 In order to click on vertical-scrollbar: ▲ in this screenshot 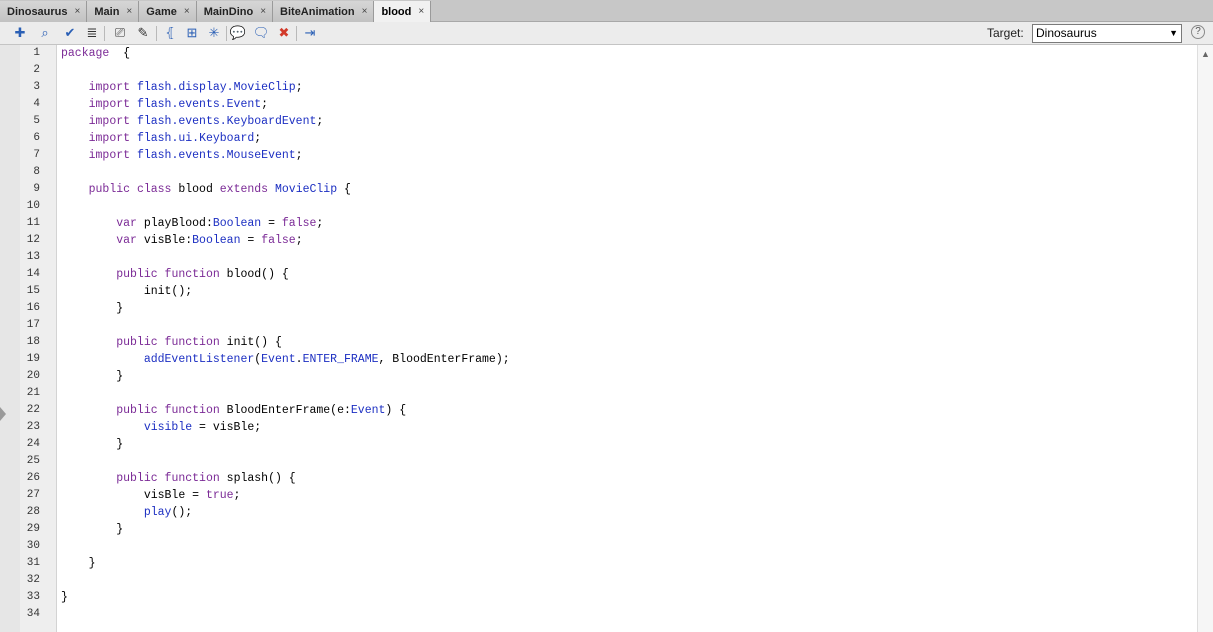, I will do `click(1205, 338)`.